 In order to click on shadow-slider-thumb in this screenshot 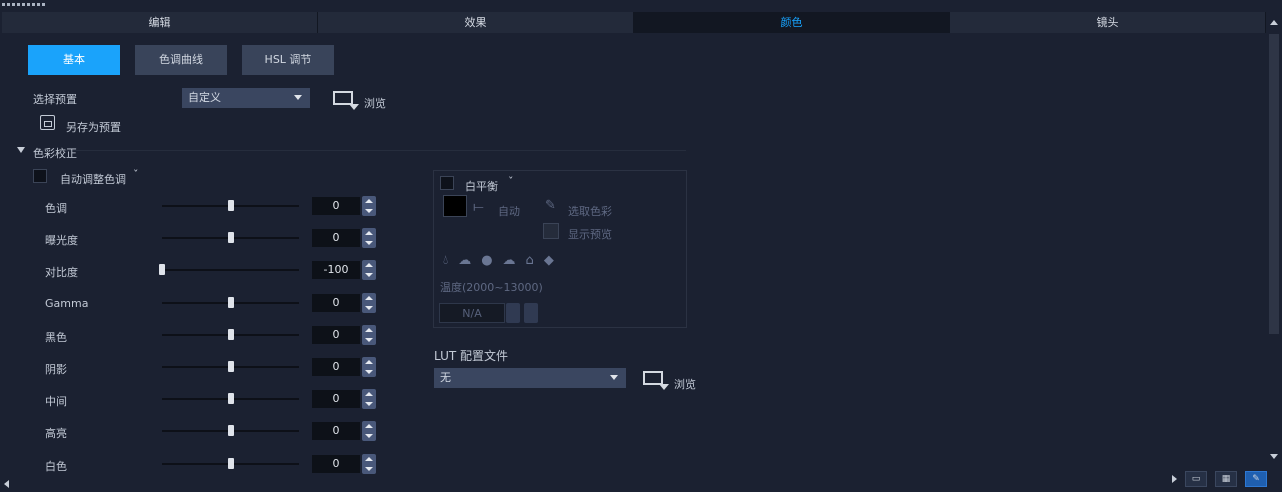, I will do `click(231, 366)`.